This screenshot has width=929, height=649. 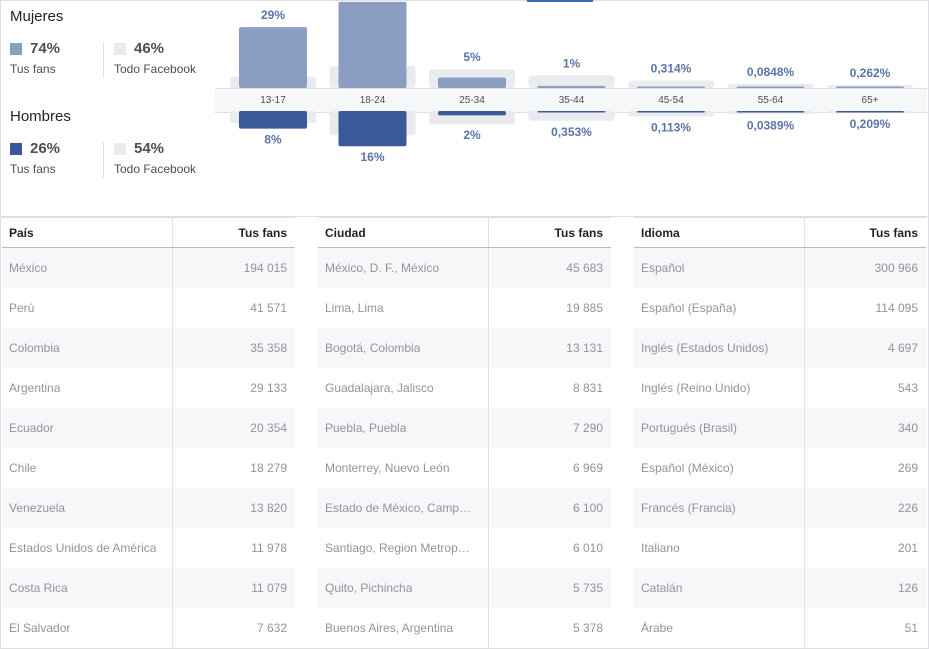 I want to click on row-value: 4 697, so click(x=902, y=348).